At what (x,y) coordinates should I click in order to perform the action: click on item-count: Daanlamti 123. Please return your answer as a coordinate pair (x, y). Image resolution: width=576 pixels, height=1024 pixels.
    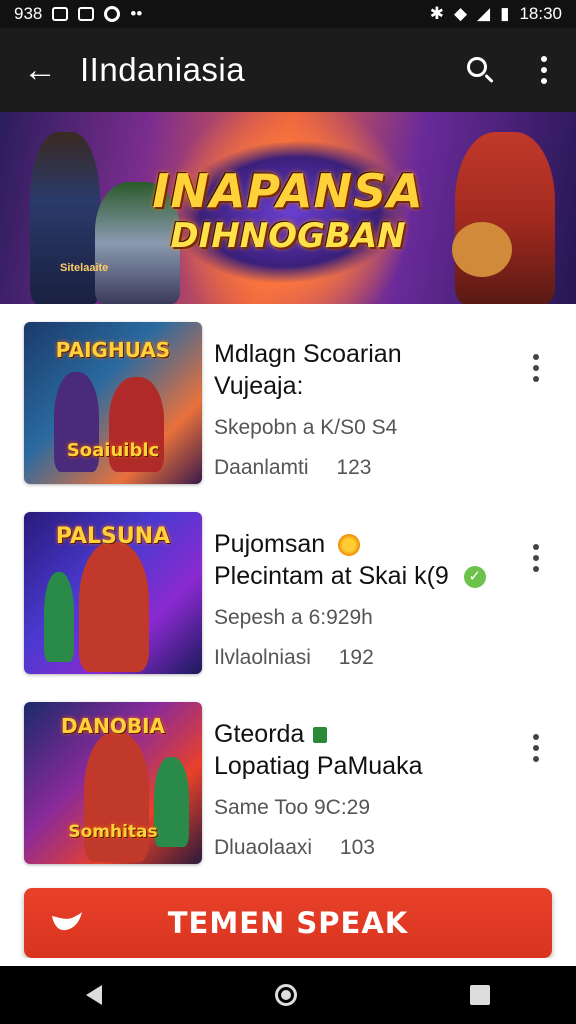
    Looking at the image, I should click on (364, 468).